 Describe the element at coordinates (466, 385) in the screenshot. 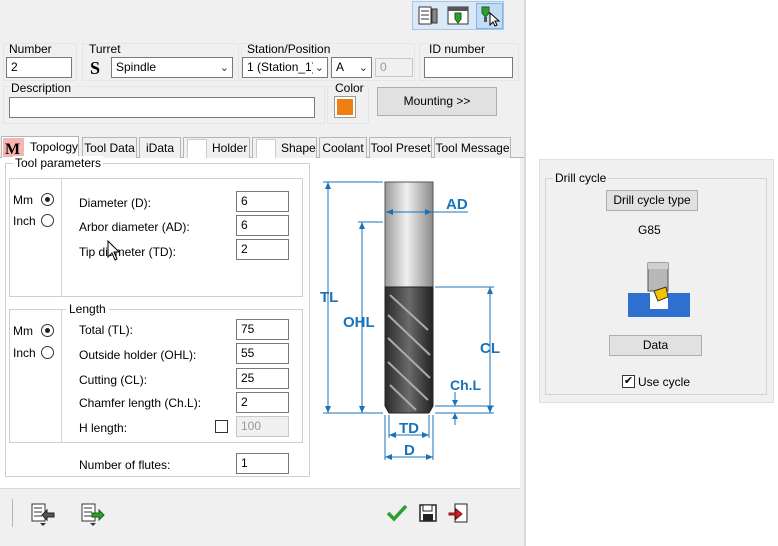

I see `dim-chl: Ch.L` at that location.